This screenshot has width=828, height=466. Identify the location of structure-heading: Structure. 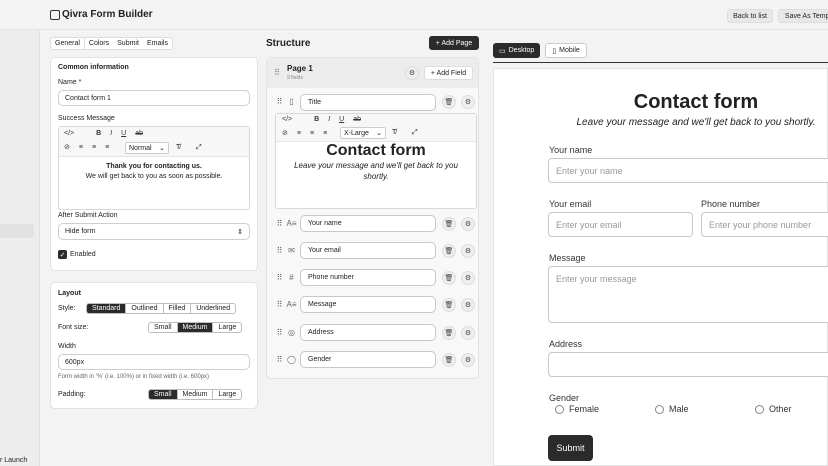
(288, 43).